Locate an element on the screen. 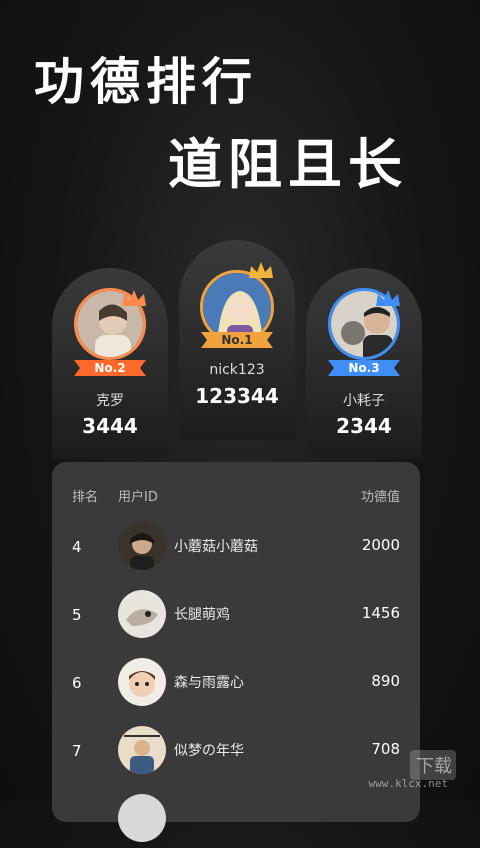  watermark-logo: 下载 www.klcx.net is located at coordinates (402, 771).